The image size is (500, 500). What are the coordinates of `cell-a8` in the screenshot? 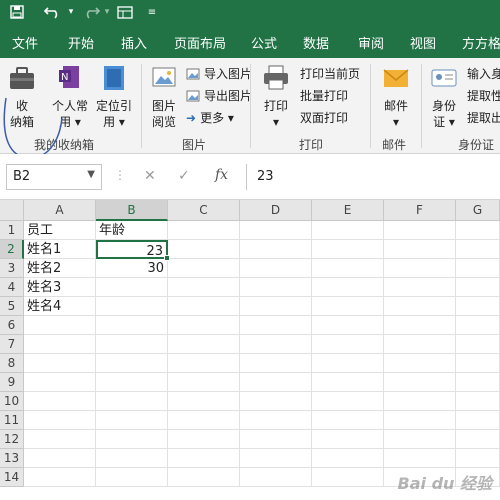 It's located at (60, 363).